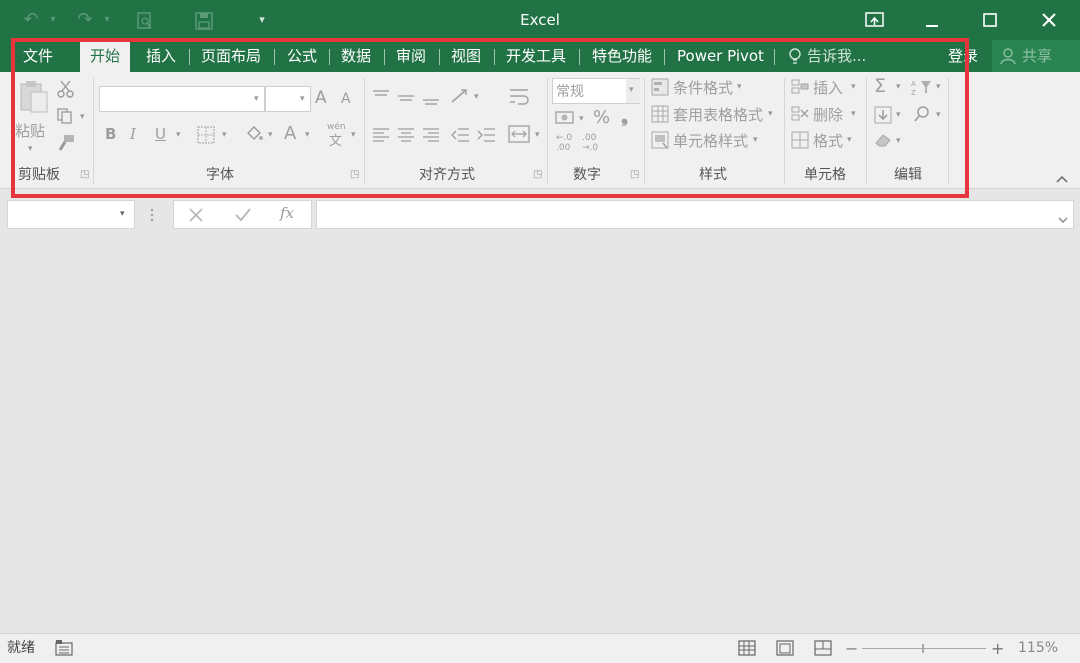 Image resolution: width=1080 pixels, height=663 pixels. Describe the element at coordinates (851, 648) in the screenshot. I see `zoom-out-button: −` at that location.